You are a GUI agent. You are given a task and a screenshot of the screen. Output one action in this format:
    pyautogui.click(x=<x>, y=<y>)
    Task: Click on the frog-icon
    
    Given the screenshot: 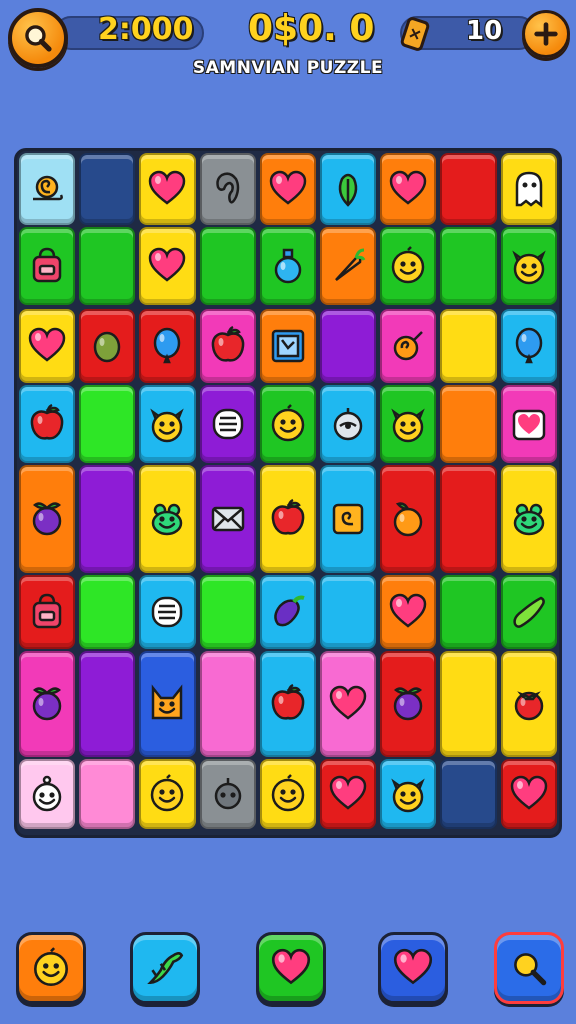 What is the action you would take?
    pyautogui.click(x=167, y=519)
    